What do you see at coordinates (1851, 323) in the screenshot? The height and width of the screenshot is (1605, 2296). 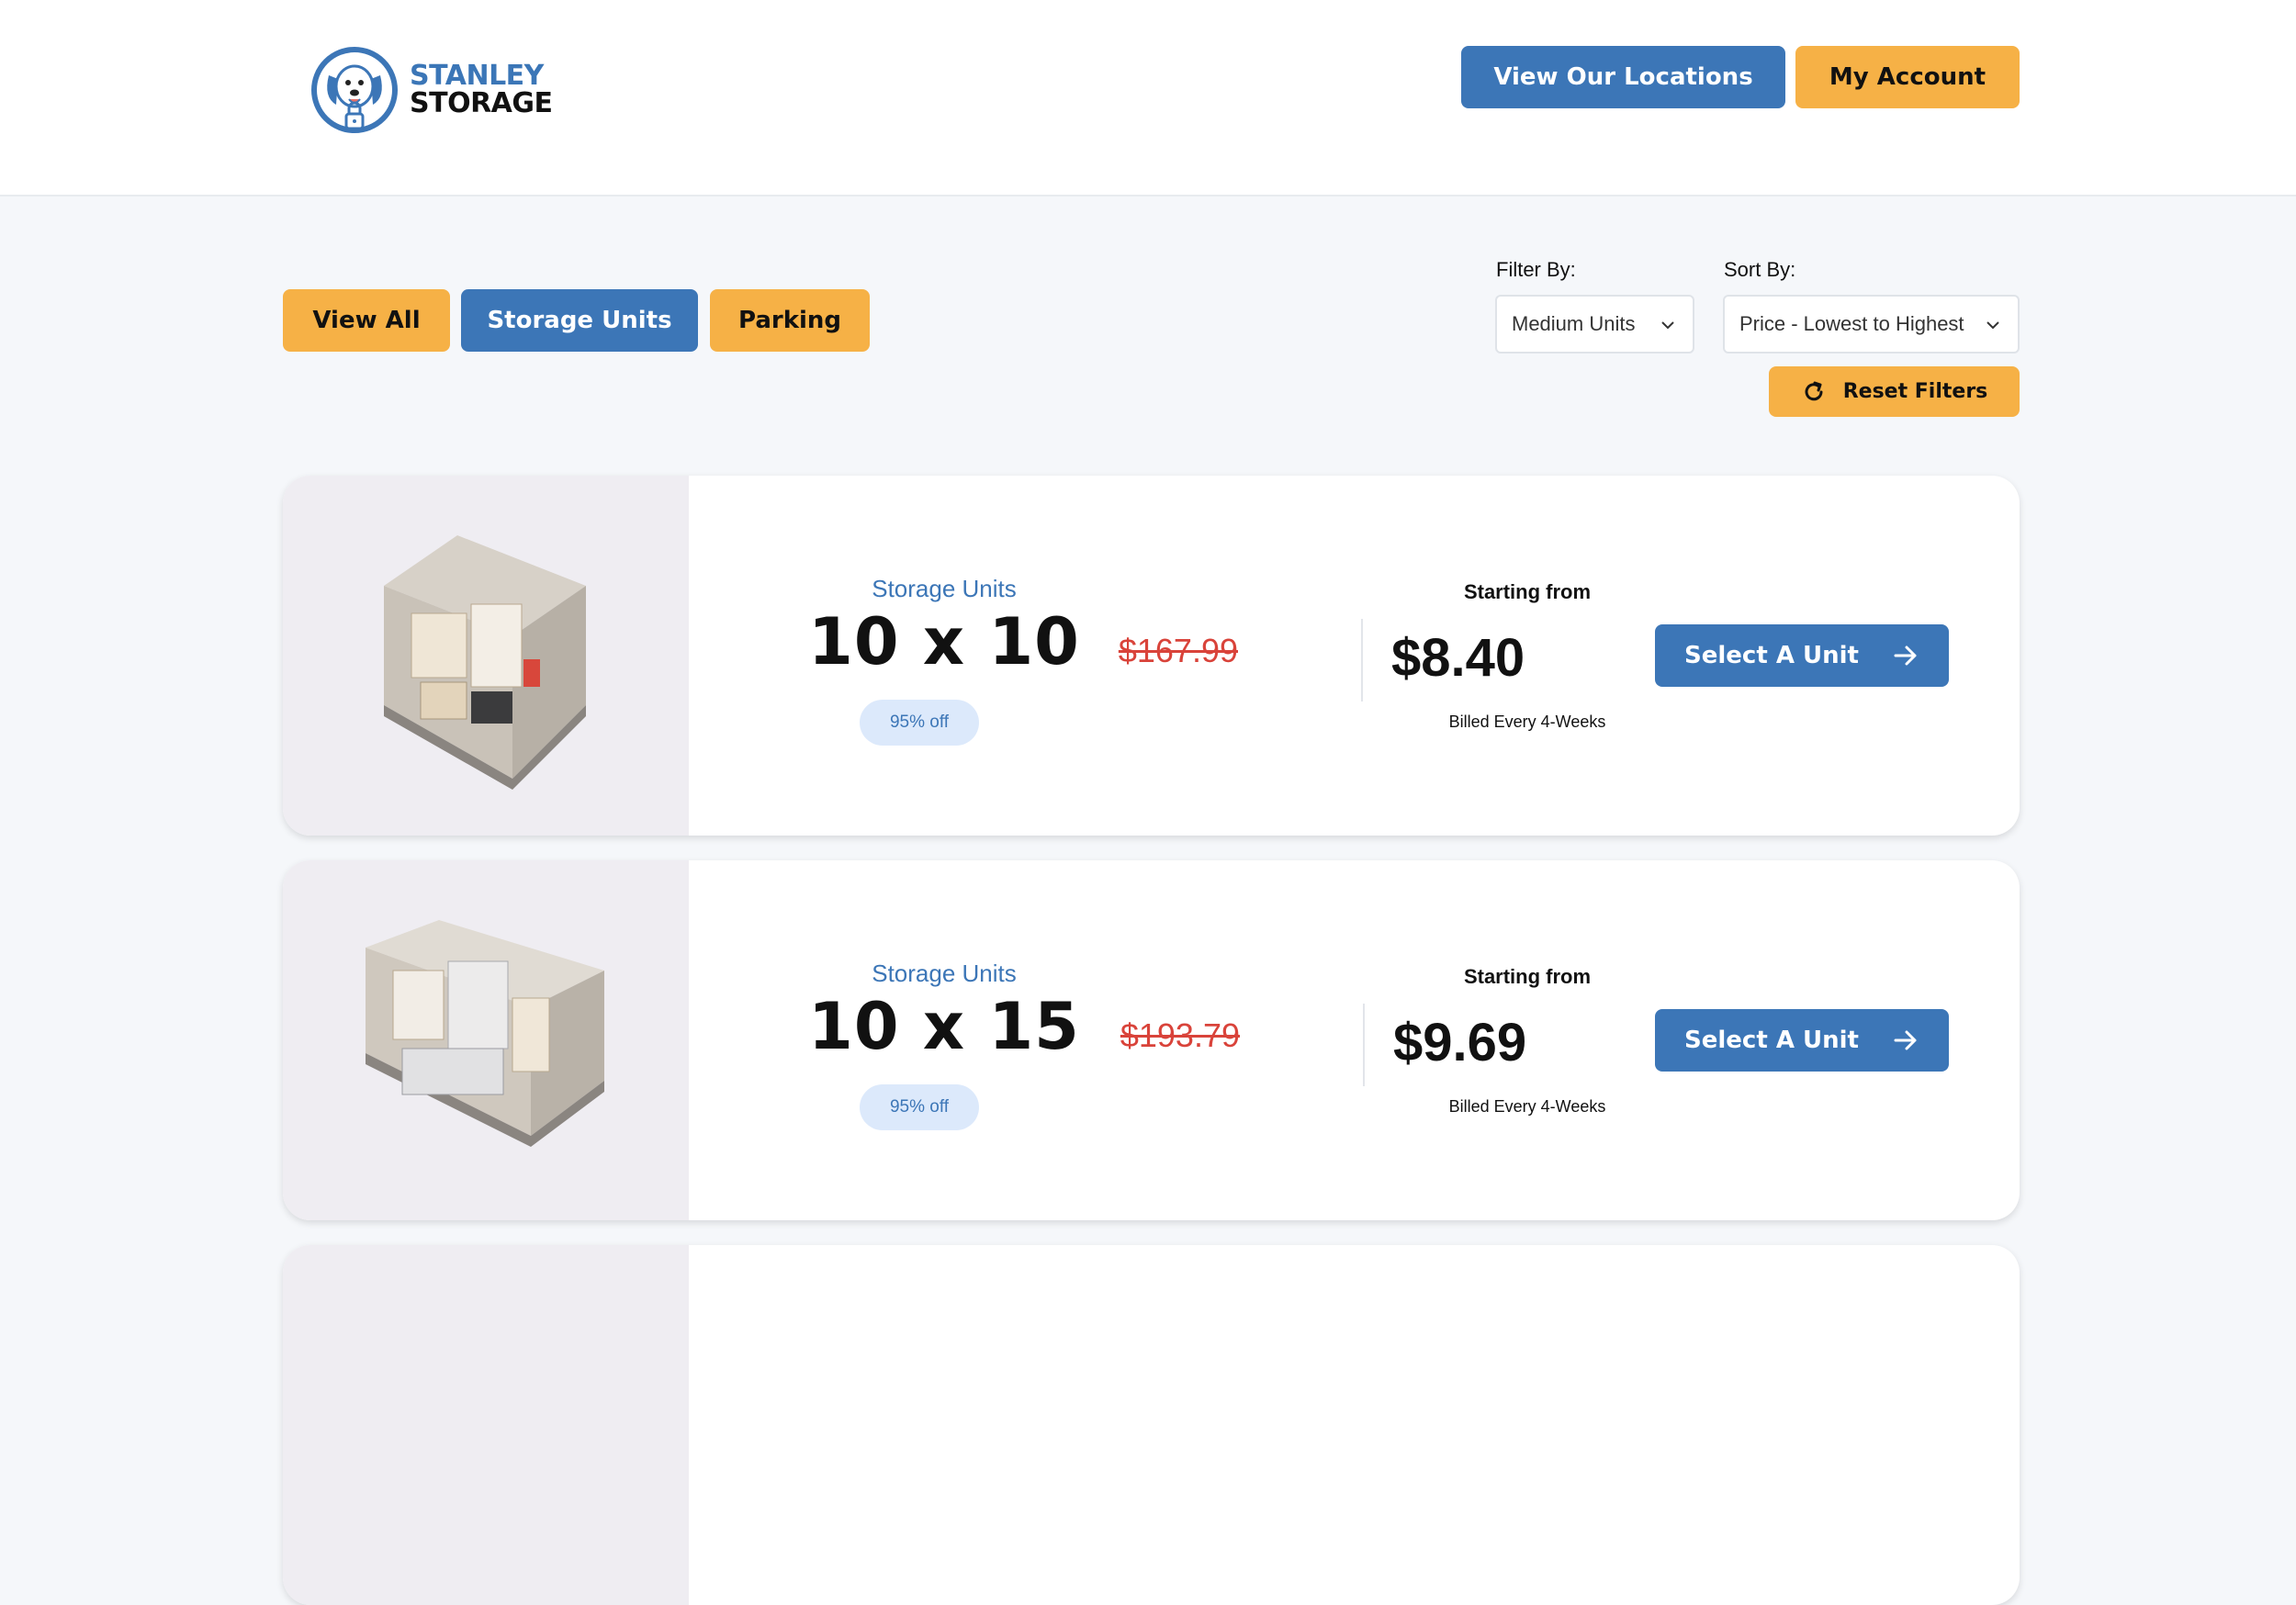 I see `sort-select-value: Price - Lowest to Highest` at bounding box center [1851, 323].